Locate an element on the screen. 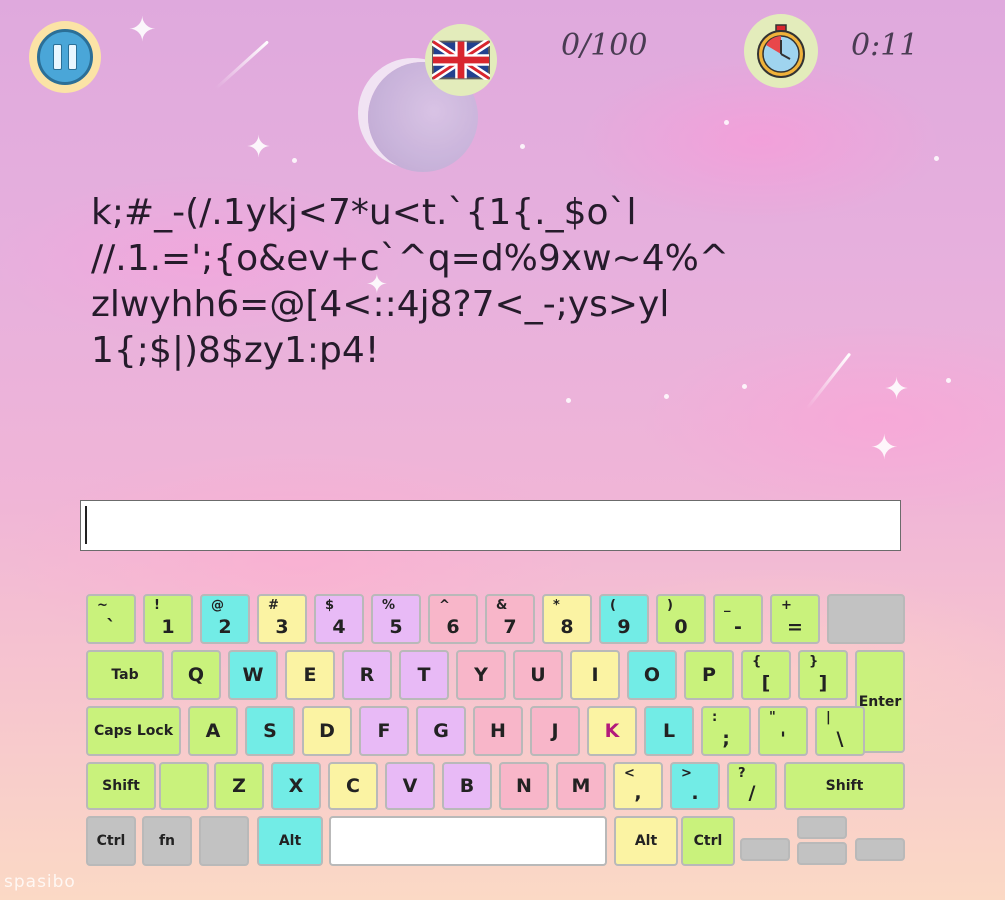  key-label: Caps Lock is located at coordinates (133, 731).